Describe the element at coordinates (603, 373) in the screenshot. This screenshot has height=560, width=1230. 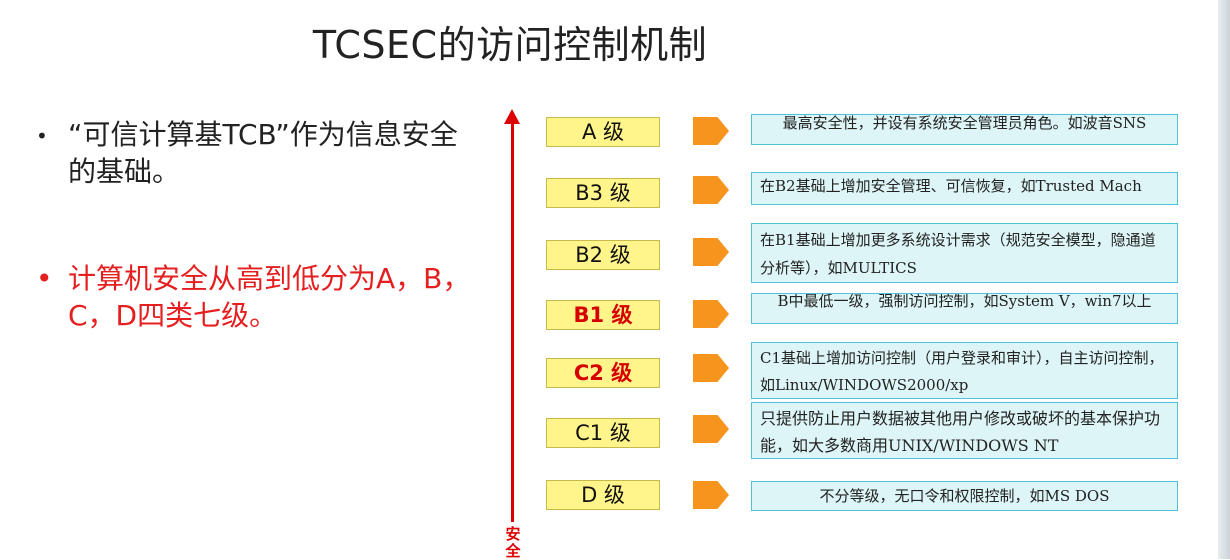
I see `level-c2-box: C2 级` at that location.